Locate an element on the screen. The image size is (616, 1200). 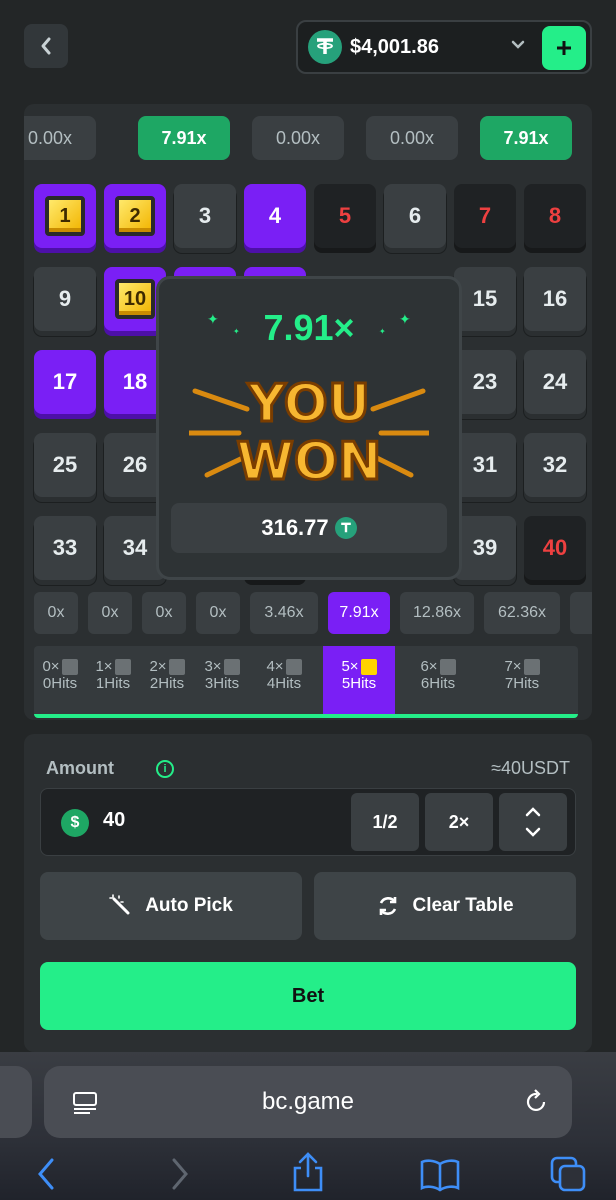
previous-tab-preview is located at coordinates (16, 1102).